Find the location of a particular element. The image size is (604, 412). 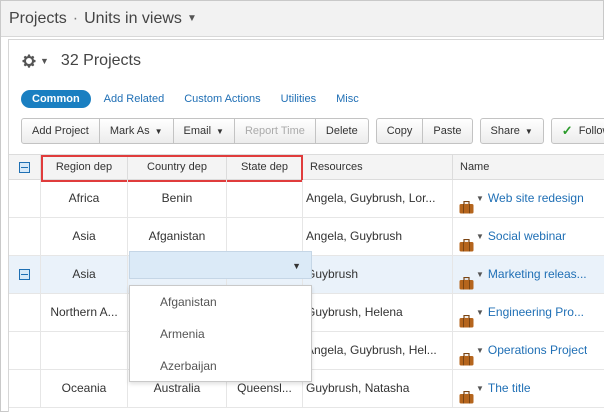

gear-dropdown-caret-icon: ▼ is located at coordinates (44, 61).